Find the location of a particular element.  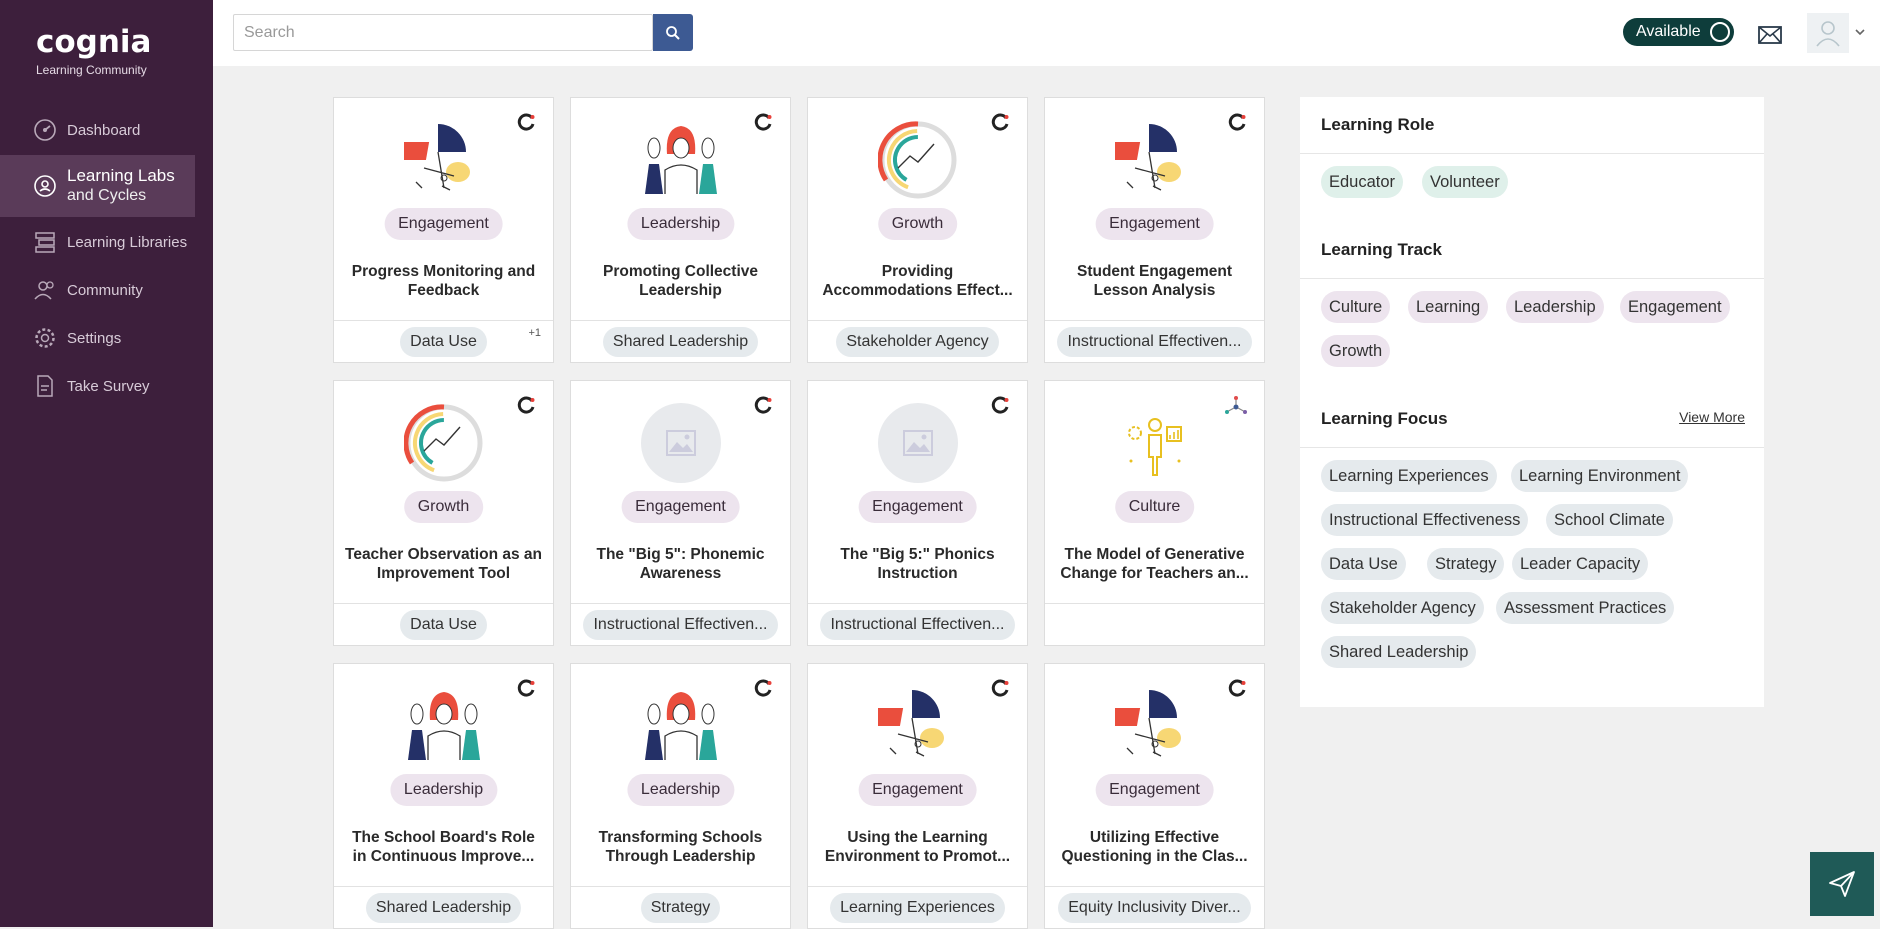

focus-chip: Learning Environment is located at coordinates (1600, 476).